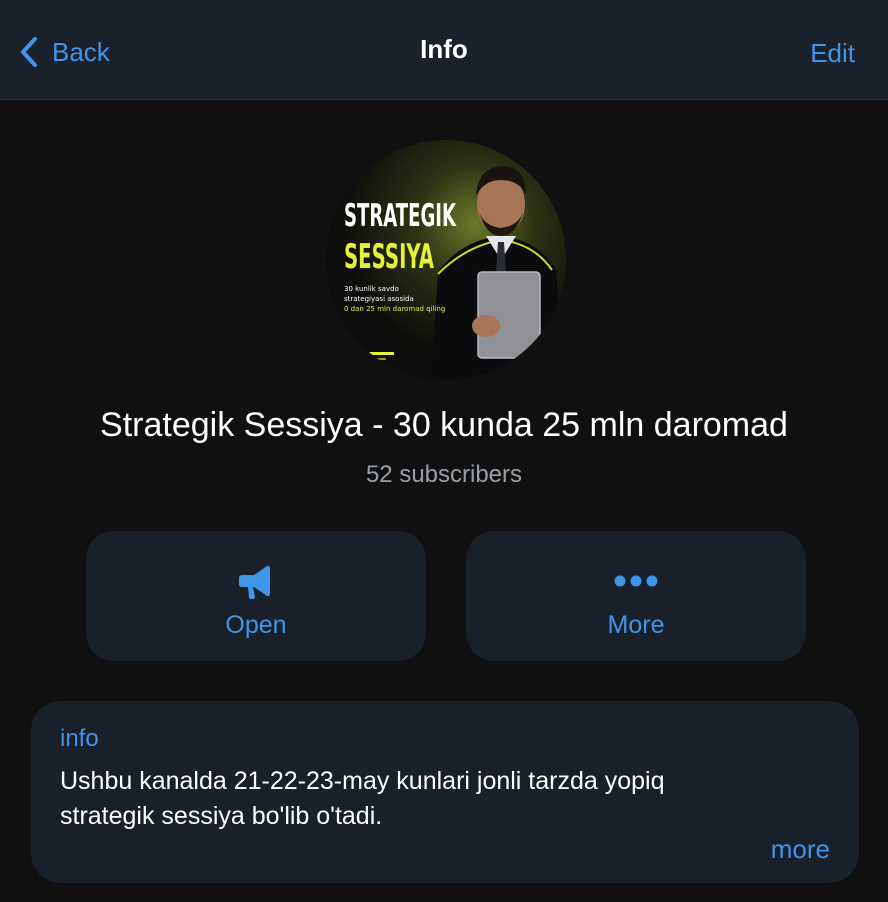 This screenshot has height=902, width=888. I want to click on info-text-line: strategik sessiya bo'lib o'tadi., so click(221, 816).